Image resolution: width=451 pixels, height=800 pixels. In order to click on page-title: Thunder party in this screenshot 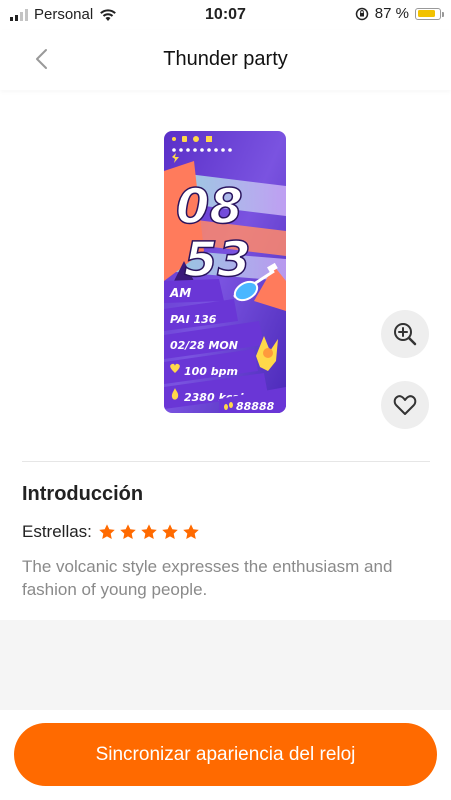, I will do `click(225, 59)`.